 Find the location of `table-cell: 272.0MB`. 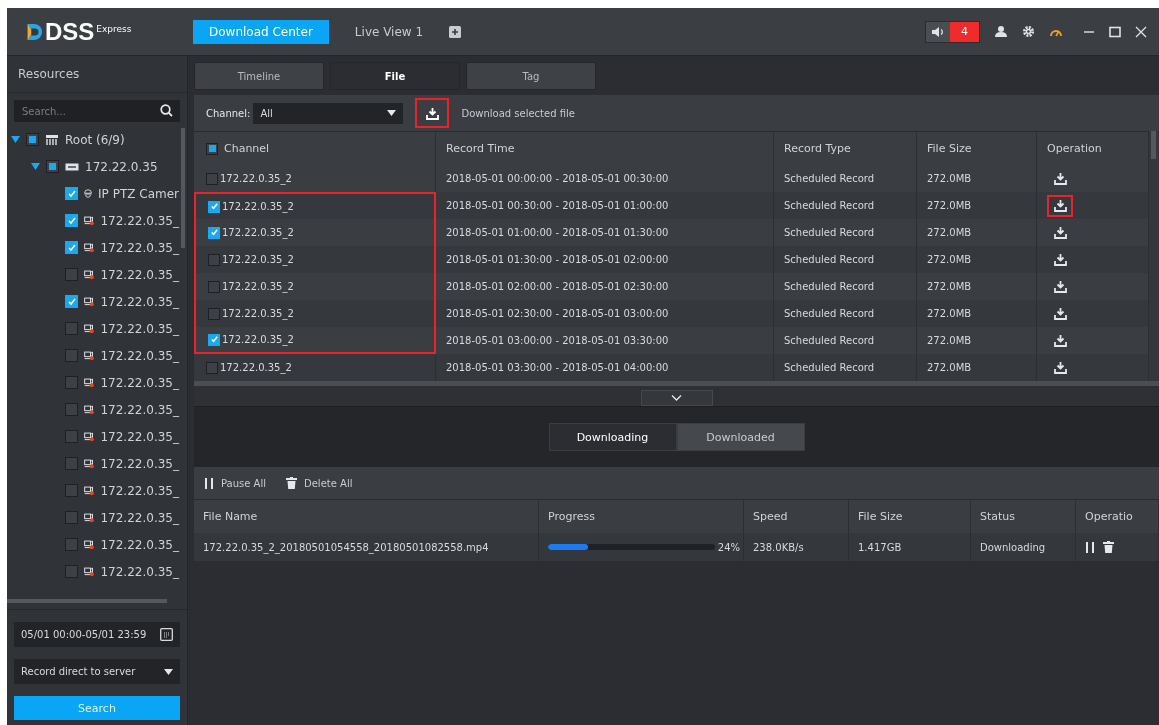

table-cell: 272.0MB is located at coordinates (977, 367).